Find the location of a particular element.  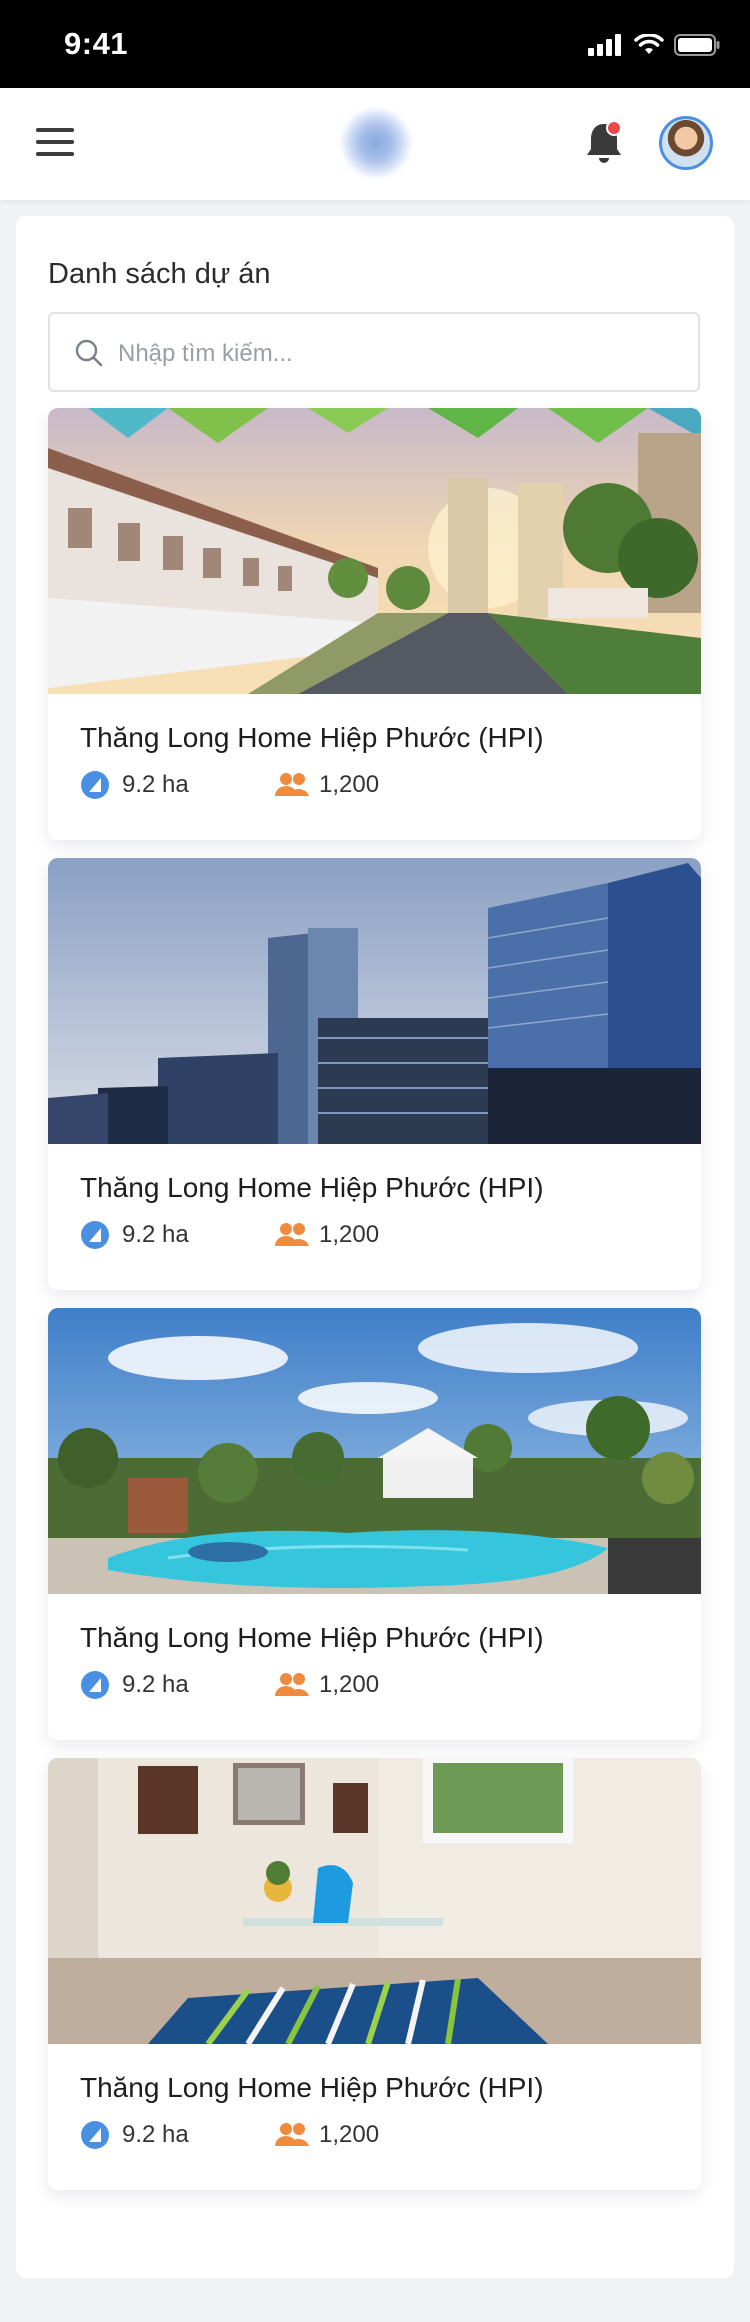

project-image-skyscrapers is located at coordinates (374, 1001).